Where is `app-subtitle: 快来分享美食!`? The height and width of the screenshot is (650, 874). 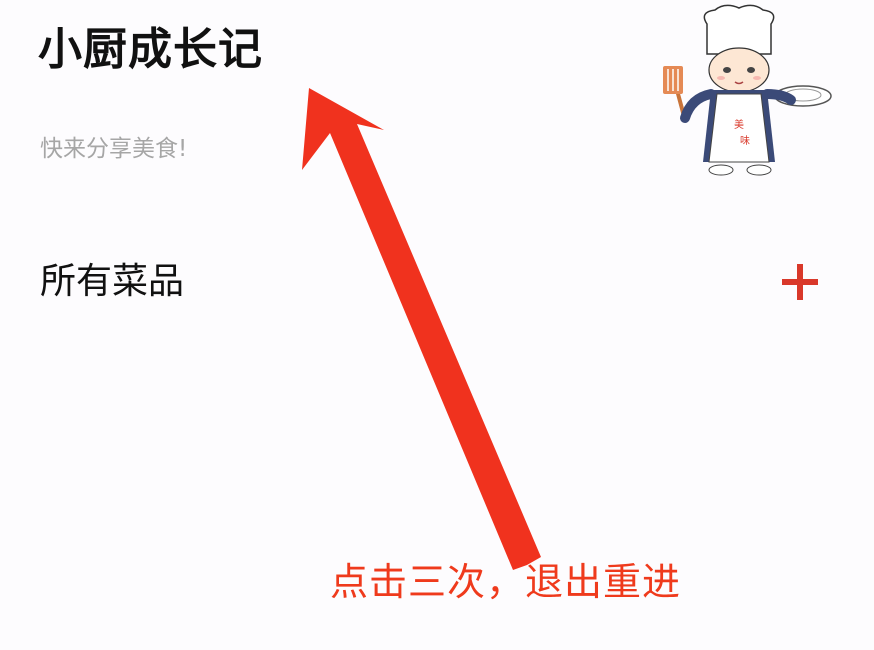 app-subtitle: 快来分享美食! is located at coordinates (114, 149).